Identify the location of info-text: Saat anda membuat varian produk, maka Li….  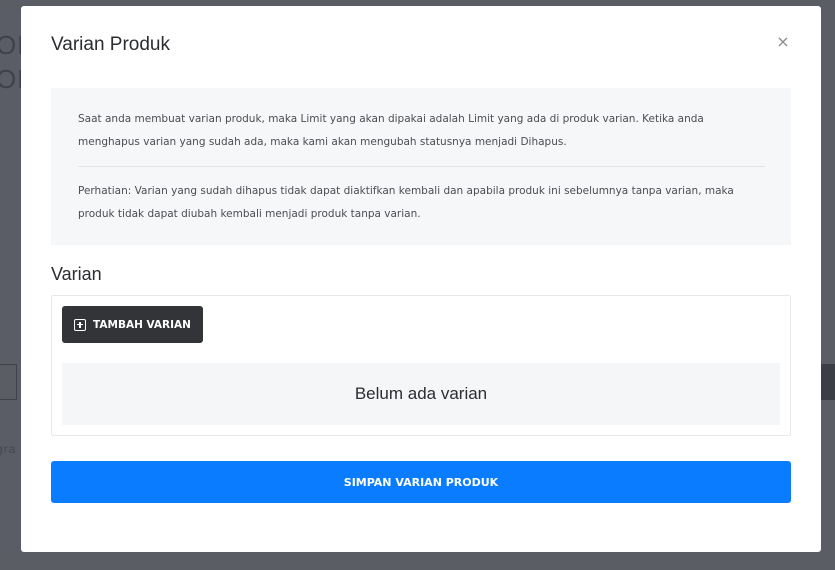
(391, 130).